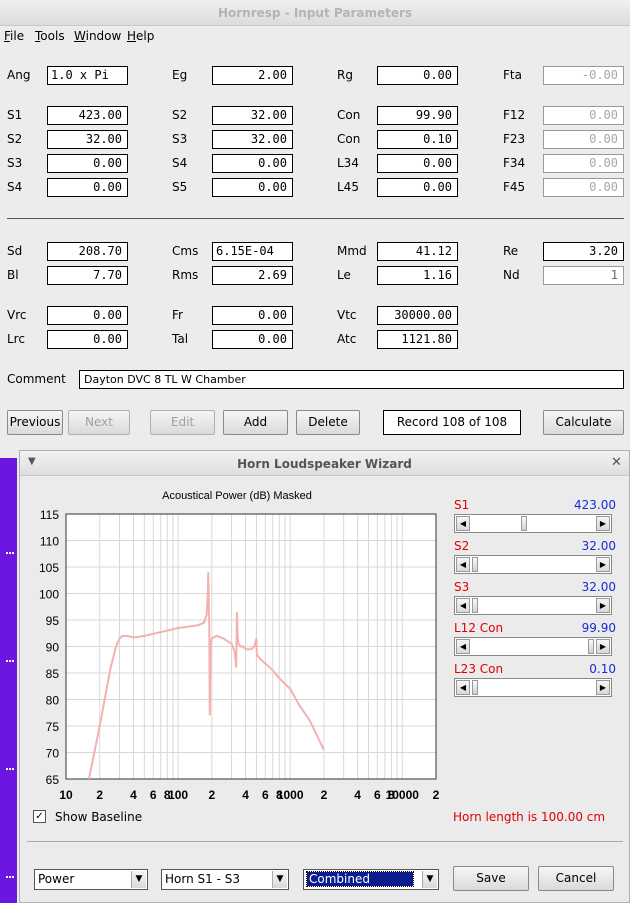 The height and width of the screenshot is (903, 630). I want to click on view-select: Combined ▼, so click(371, 879).